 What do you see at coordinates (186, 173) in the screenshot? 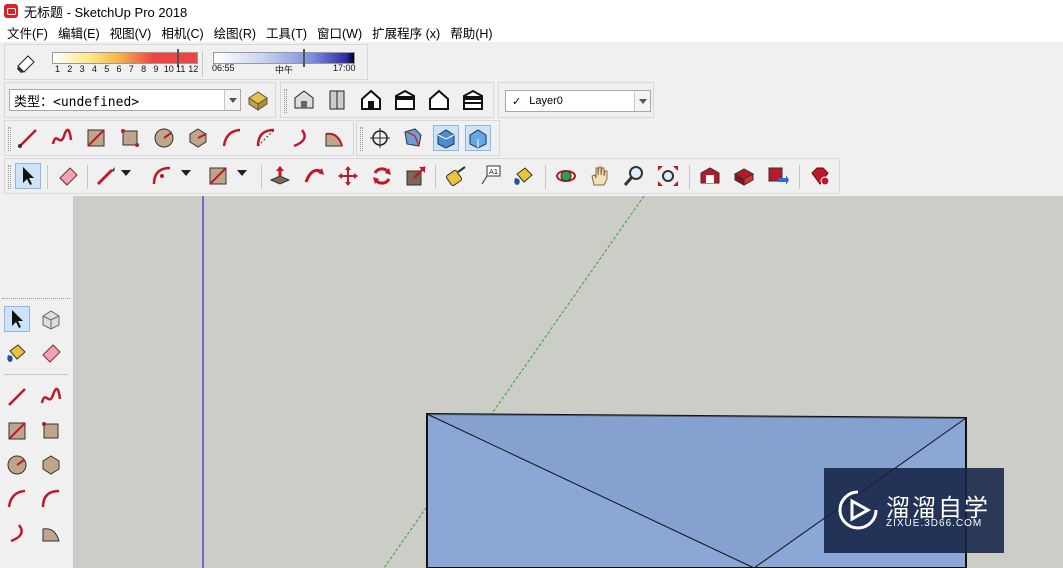
I see `arc-dropdown-icon` at bounding box center [186, 173].